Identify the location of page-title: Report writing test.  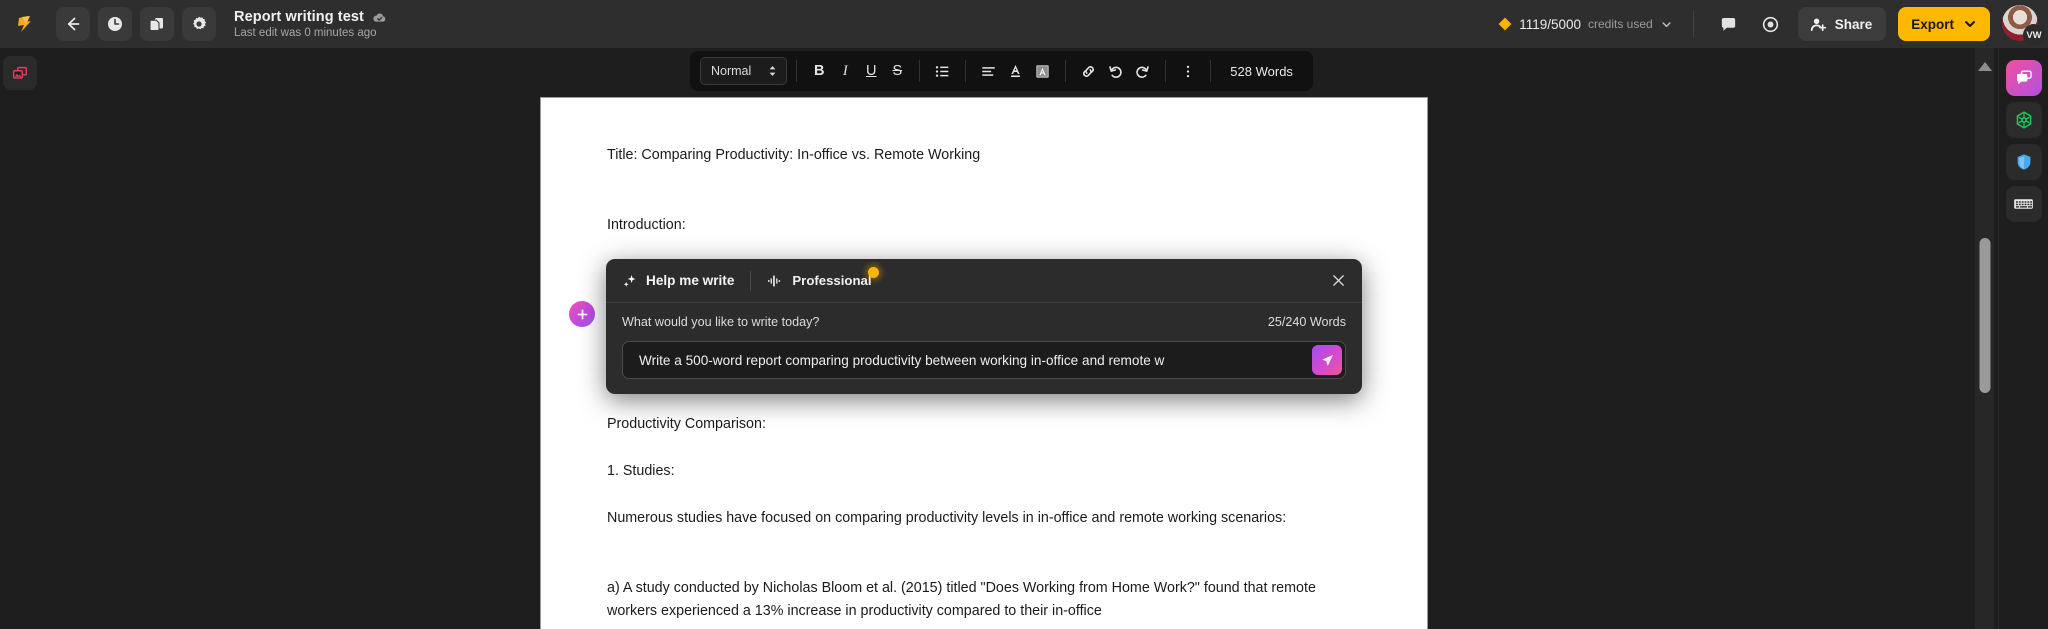
(299, 17).